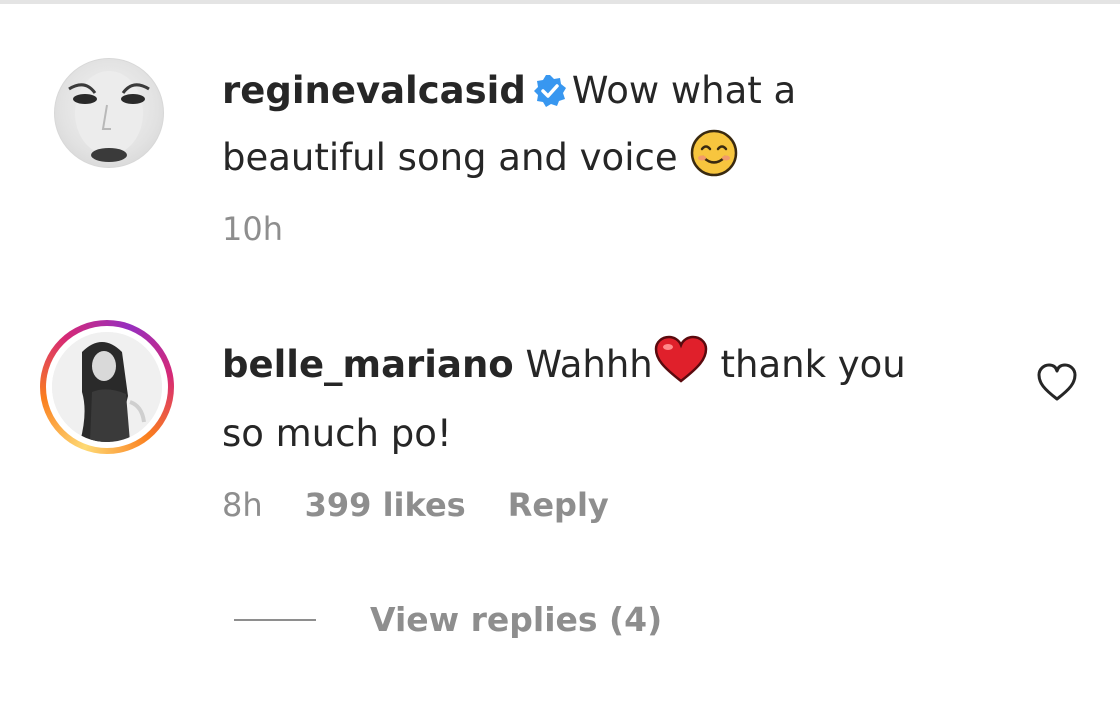  Describe the element at coordinates (242, 505) in the screenshot. I see `comment-time: 8h` at that location.